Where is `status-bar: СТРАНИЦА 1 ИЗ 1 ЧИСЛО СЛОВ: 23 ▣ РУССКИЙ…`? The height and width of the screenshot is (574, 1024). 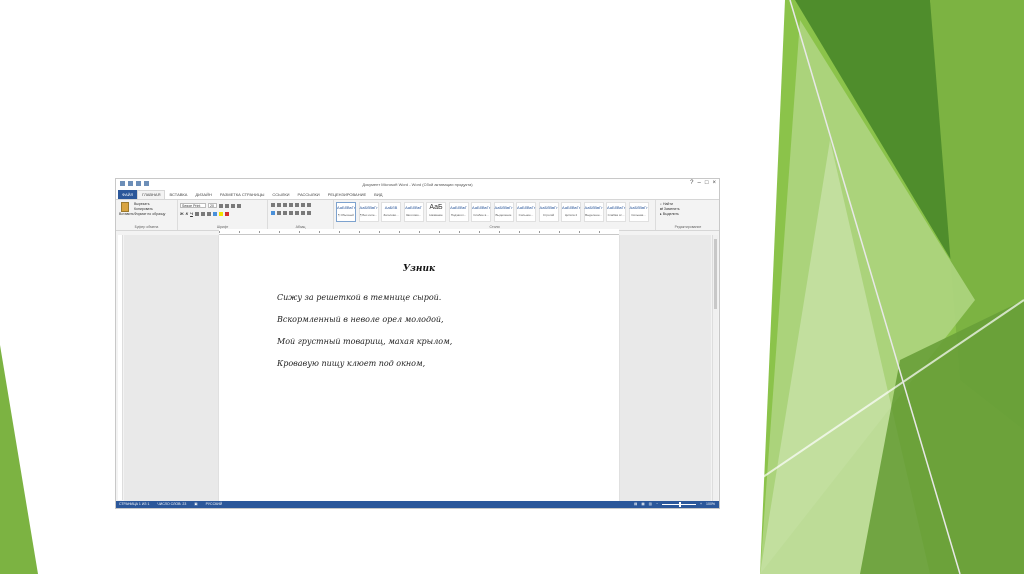
status-bar: СТРАНИЦА 1 ИЗ 1 ЧИСЛО СЛОВ: 23 ▣ РУССКИЙ… is located at coordinates (417, 504).